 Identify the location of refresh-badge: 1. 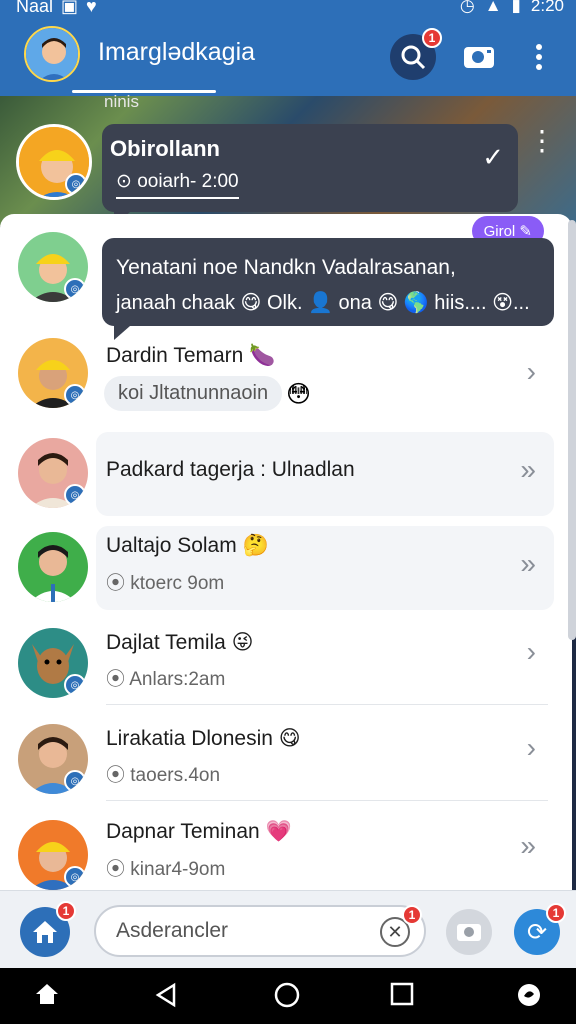
(556, 913).